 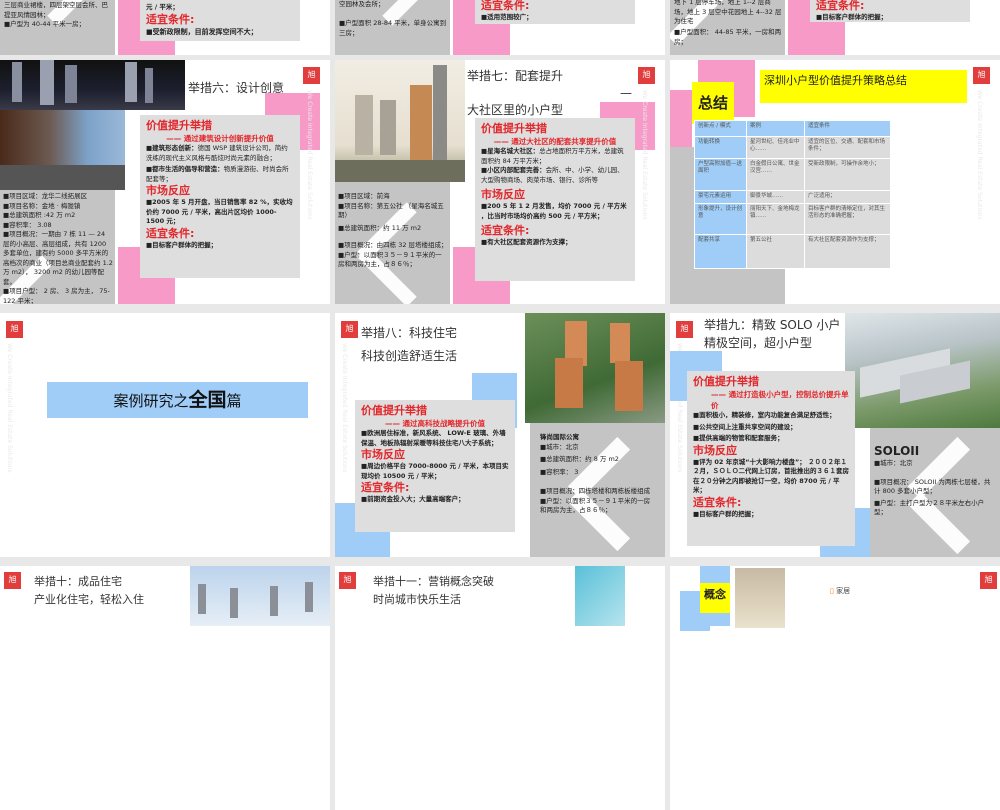 What do you see at coordinates (559, 437) in the screenshot?
I see `info-title: 锋尚国际公寓` at bounding box center [559, 437].